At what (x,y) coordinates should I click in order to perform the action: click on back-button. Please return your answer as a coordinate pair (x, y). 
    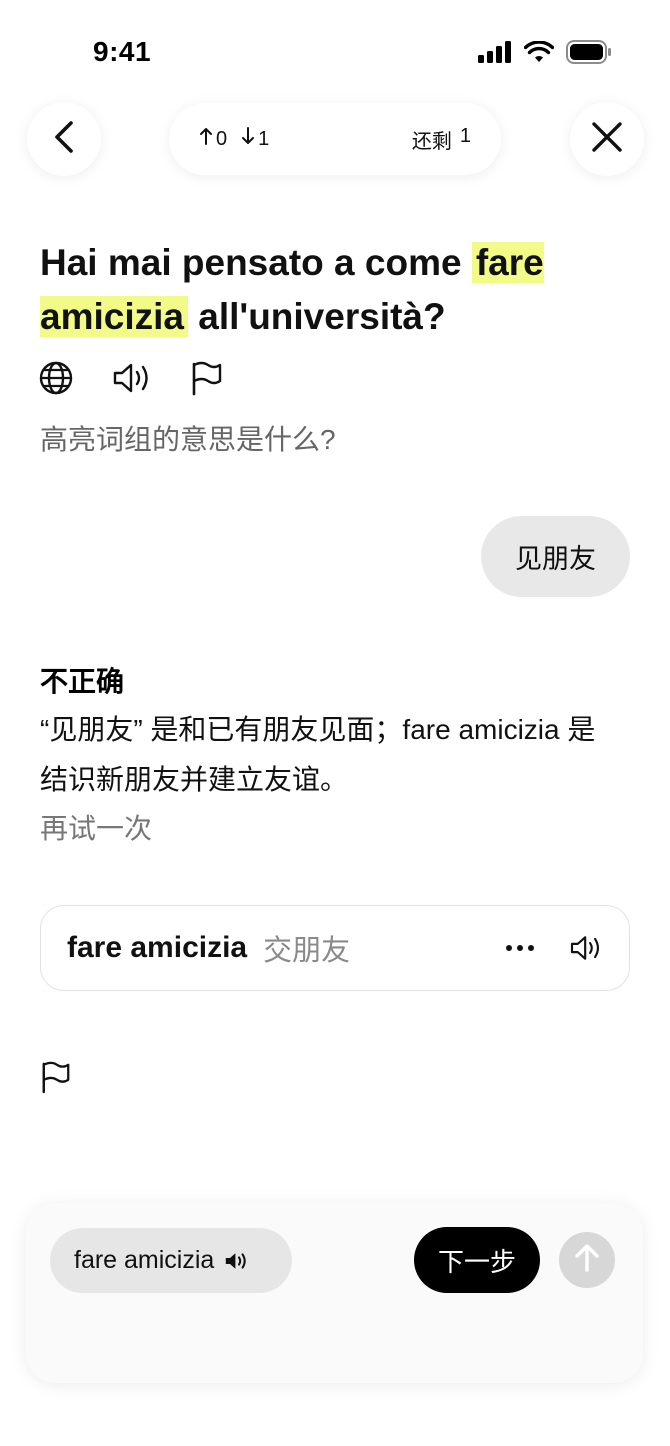
    Looking at the image, I should click on (64, 139).